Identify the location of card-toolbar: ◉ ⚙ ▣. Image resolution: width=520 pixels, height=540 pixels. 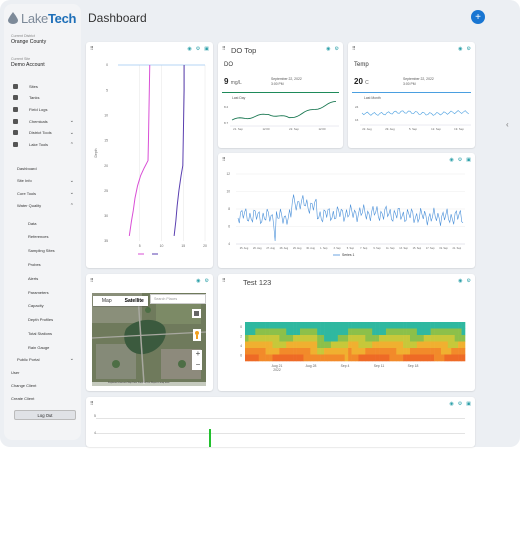
(460, 404).